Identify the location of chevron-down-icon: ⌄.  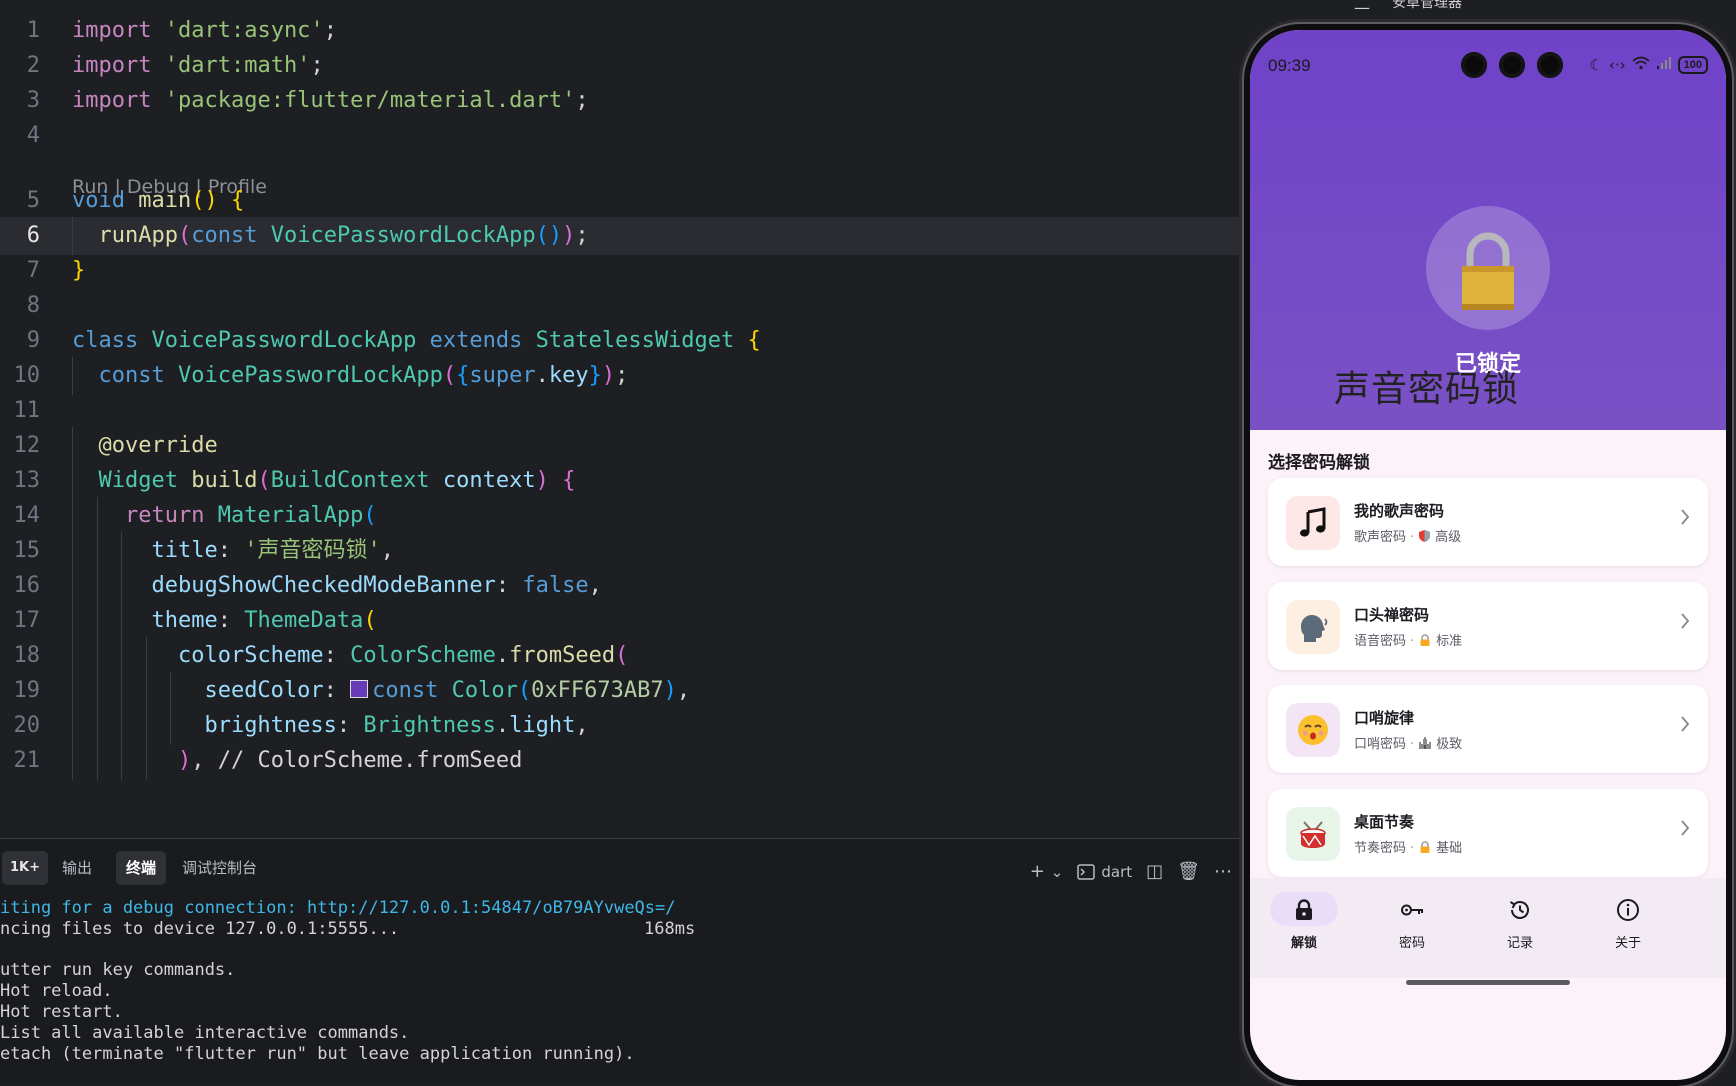
(1057, 872).